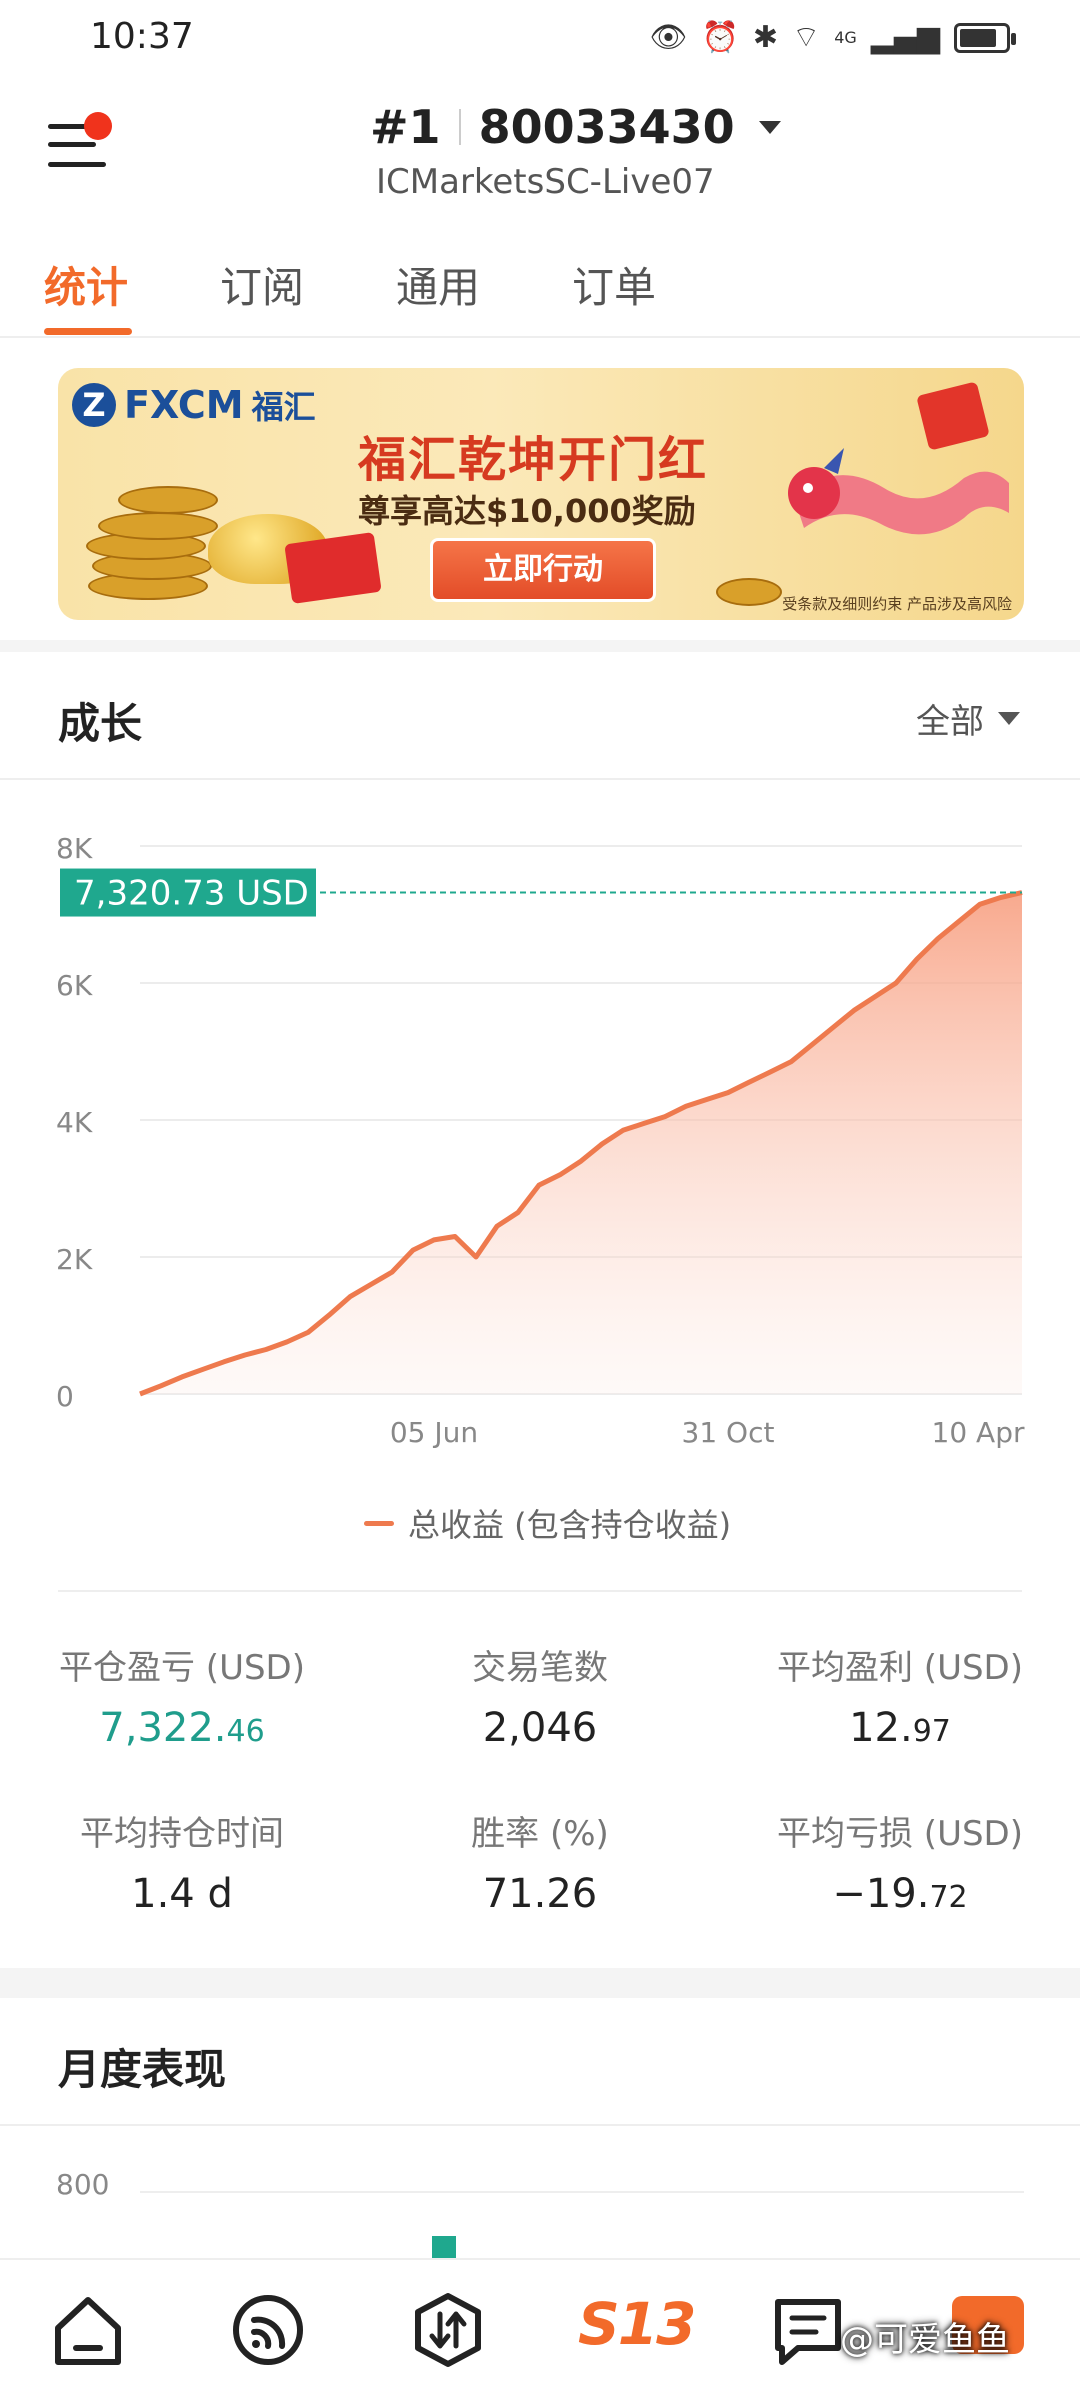 This screenshot has width=1080, height=2400. I want to click on stat-value: 2,046, so click(540, 1728).